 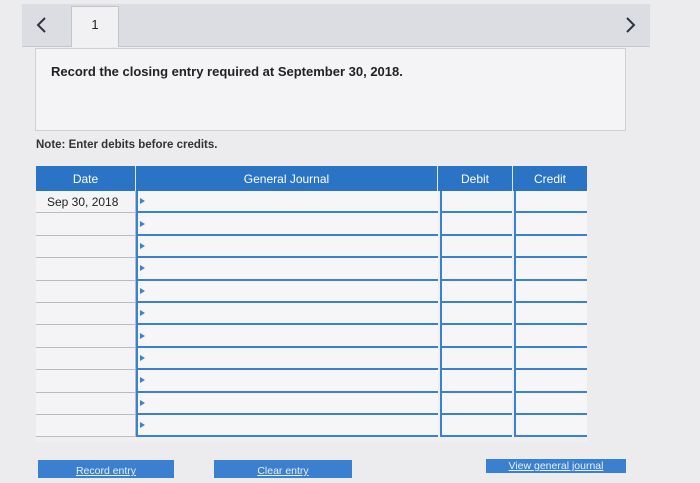 I want to click on chevron-left-icon, so click(x=41, y=25).